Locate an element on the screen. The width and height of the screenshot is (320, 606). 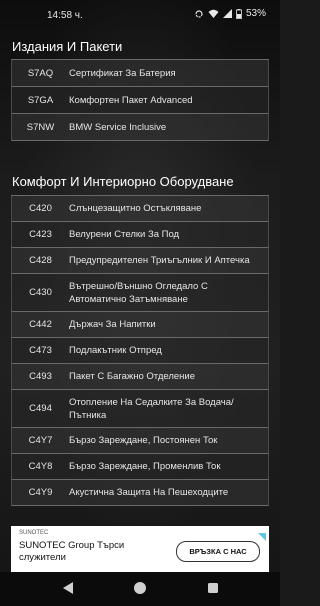
option-description: Държач За Напитки is located at coordinates (112, 324).